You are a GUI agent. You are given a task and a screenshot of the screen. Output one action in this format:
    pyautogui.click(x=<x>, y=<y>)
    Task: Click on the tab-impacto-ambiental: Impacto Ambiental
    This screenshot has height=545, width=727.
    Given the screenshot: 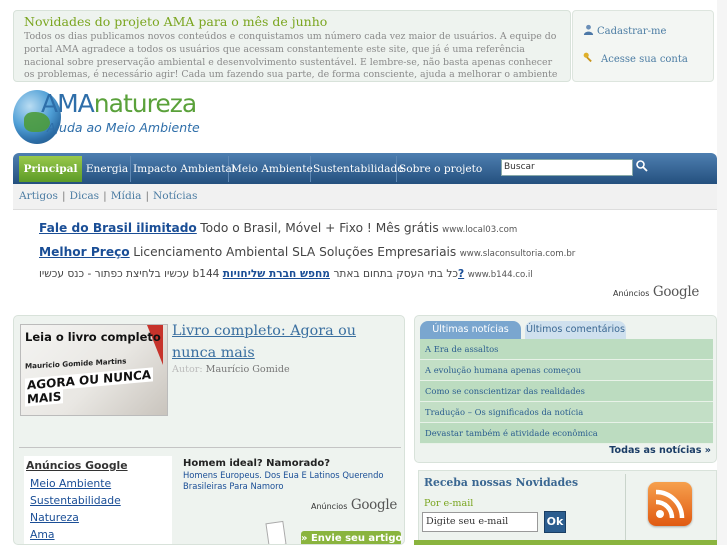 What is the action you would take?
    pyautogui.click(x=184, y=169)
    